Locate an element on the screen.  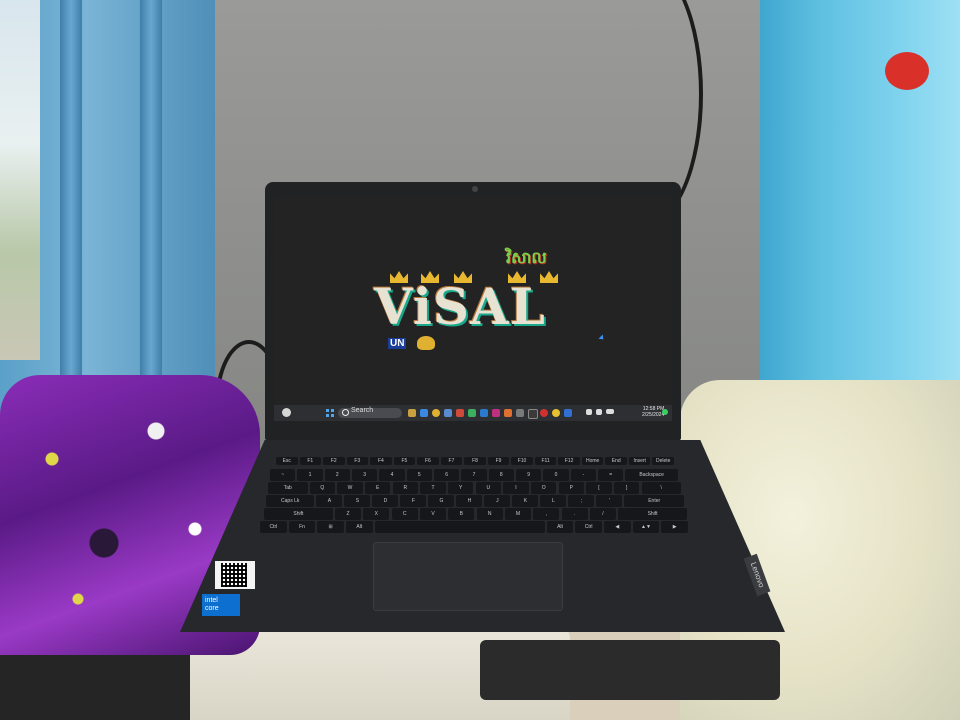
keyboard-key: - is located at coordinates (583, 475).